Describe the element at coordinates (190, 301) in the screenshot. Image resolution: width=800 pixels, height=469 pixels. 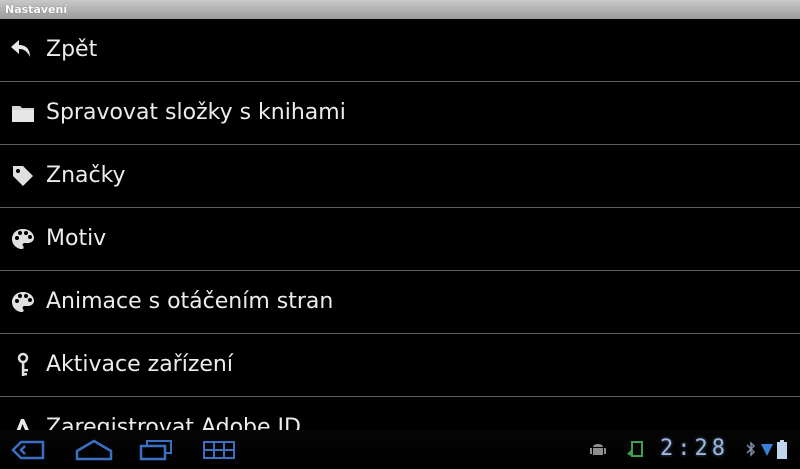
I see `menu-item-label: Animace s otáčením stran` at that location.